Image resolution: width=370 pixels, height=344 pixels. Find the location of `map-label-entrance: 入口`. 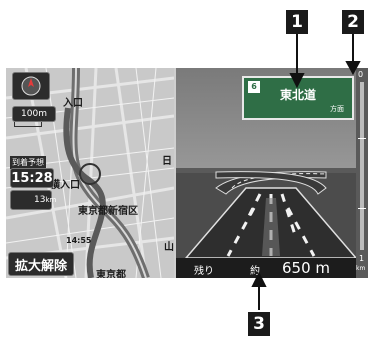

map-label-entrance: 入口 is located at coordinates (73, 103).